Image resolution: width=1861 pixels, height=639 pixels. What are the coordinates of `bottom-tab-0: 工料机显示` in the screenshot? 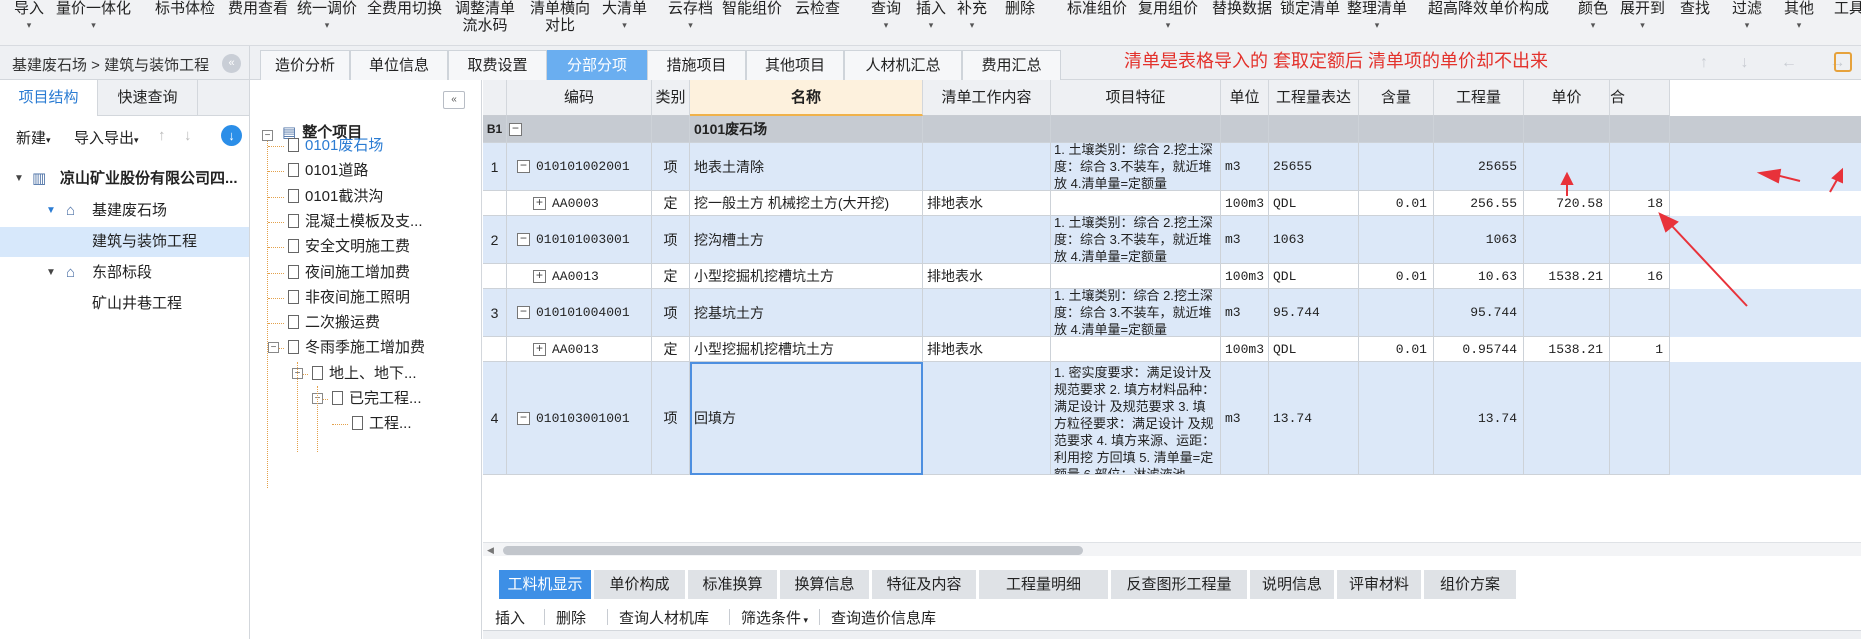 It's located at (546, 584).